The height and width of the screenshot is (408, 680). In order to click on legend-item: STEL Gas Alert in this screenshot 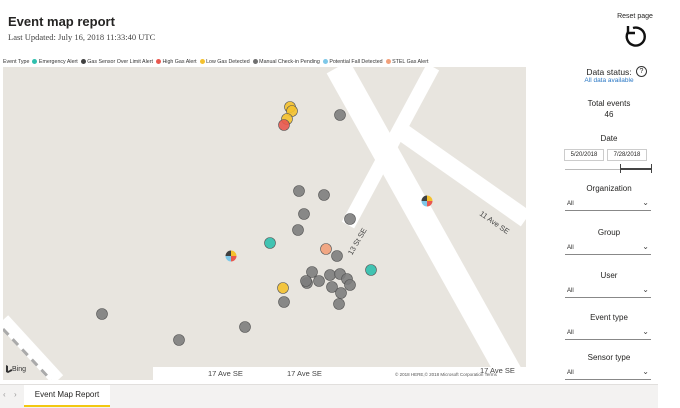, I will do `click(407, 61)`.